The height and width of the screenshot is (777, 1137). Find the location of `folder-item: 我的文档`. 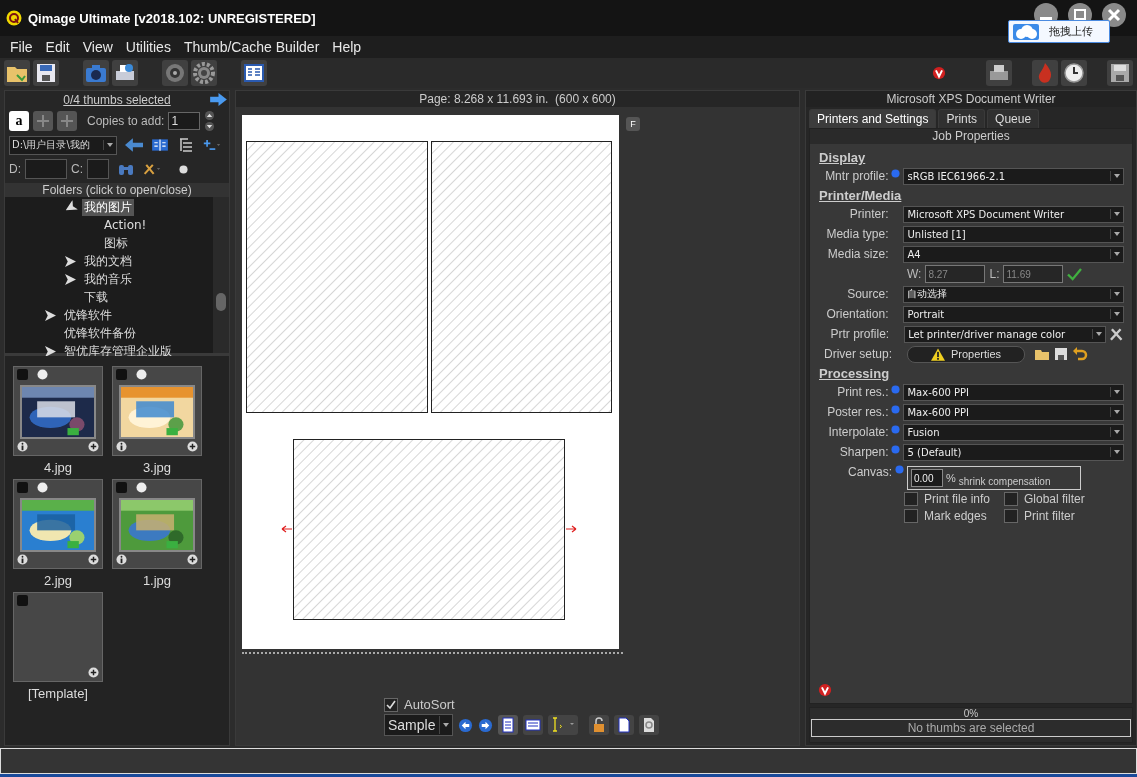

folder-item: 我的文档 is located at coordinates (108, 261).